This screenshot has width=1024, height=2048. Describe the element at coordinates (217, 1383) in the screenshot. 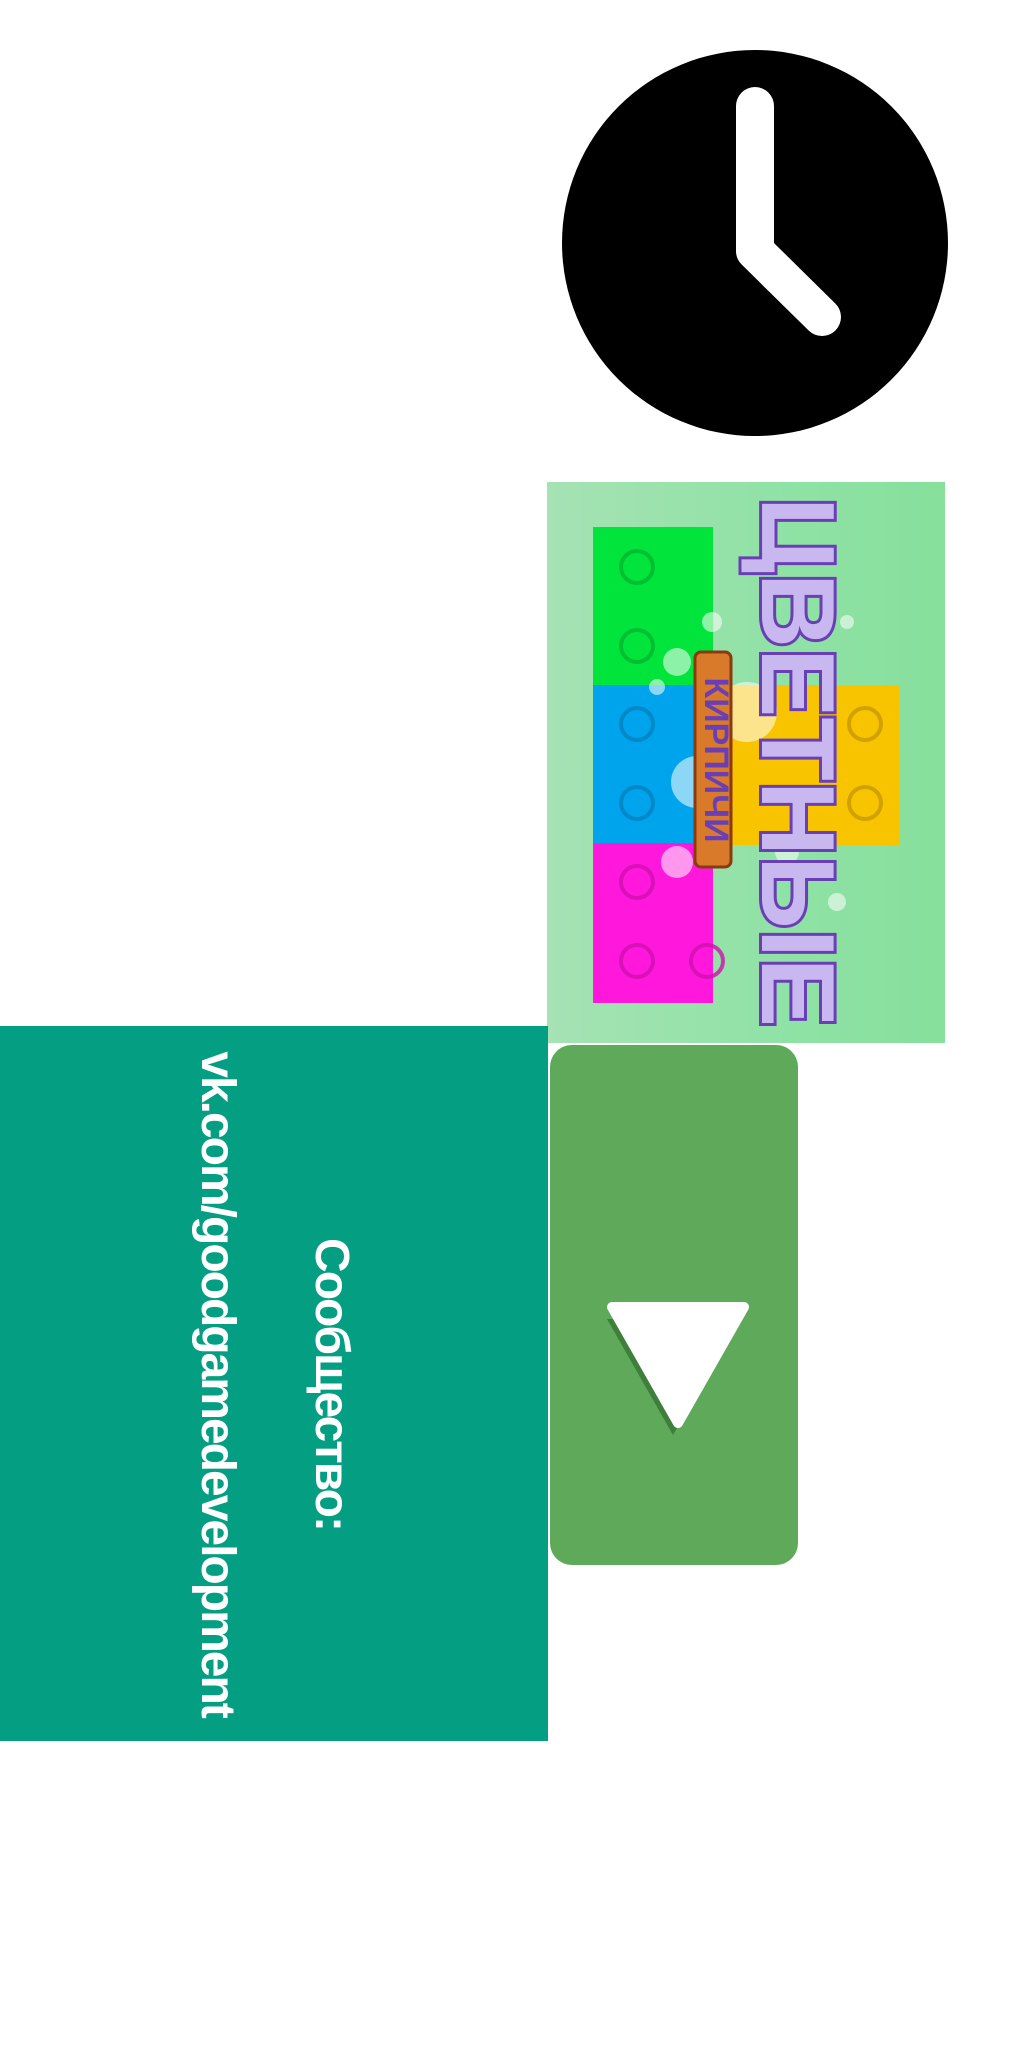

I see `community-link: vk.com/goodgamedevelopment` at that location.